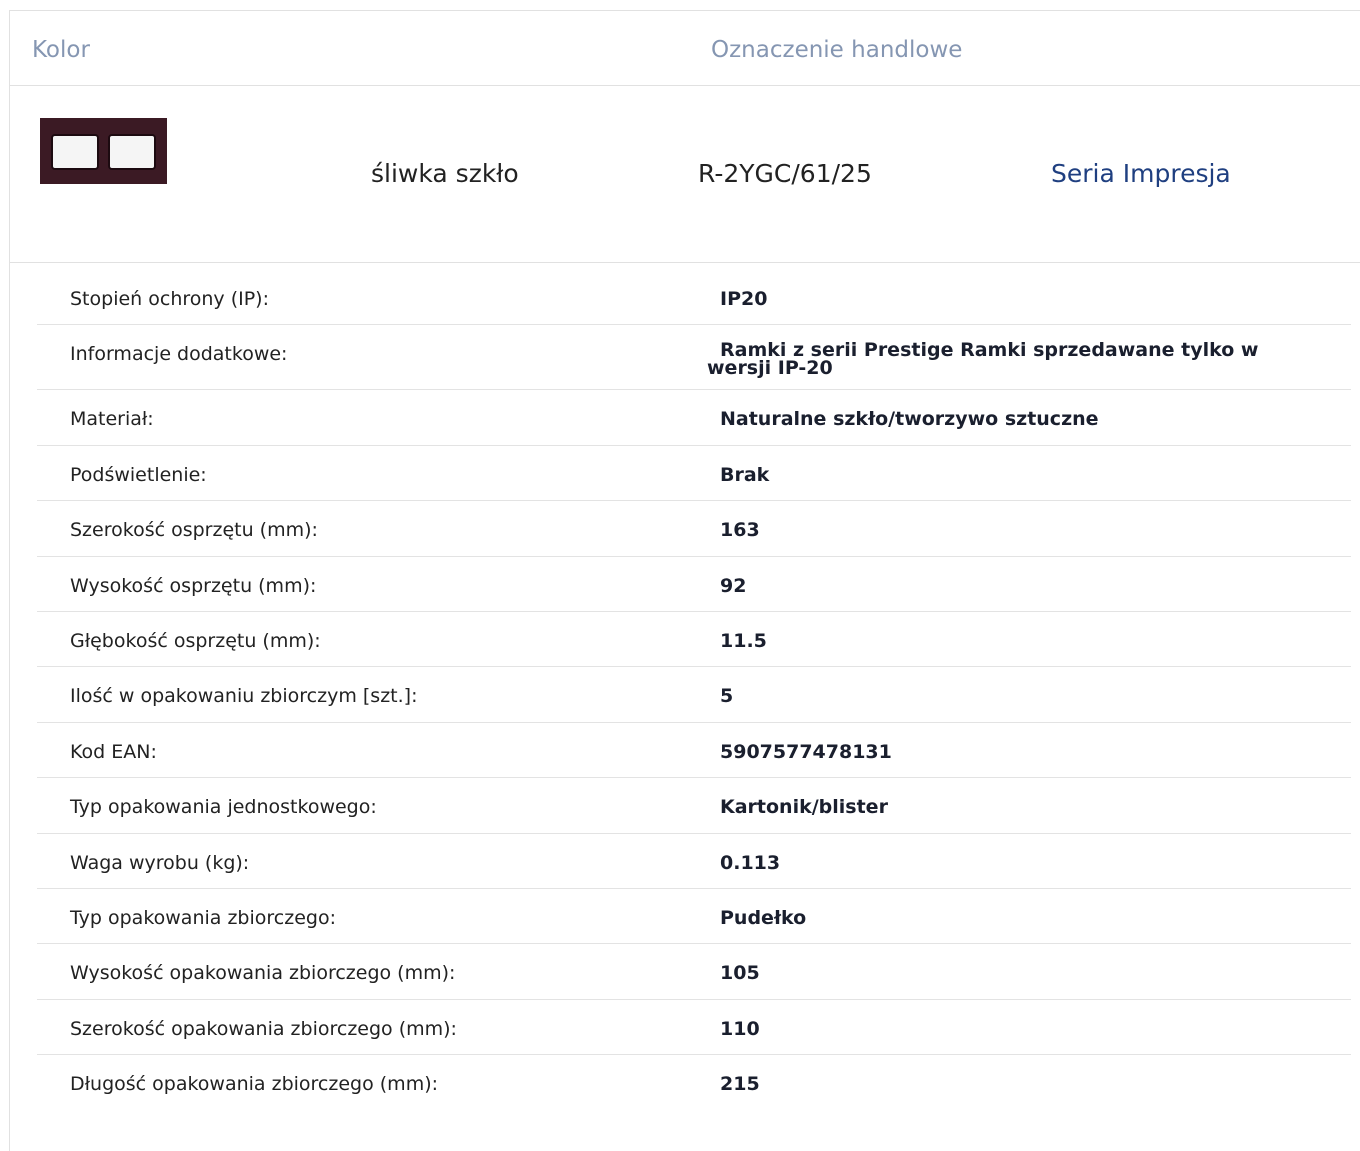 This screenshot has height=1151, width=1360. I want to click on spec-value: 11.5, so click(743, 640).